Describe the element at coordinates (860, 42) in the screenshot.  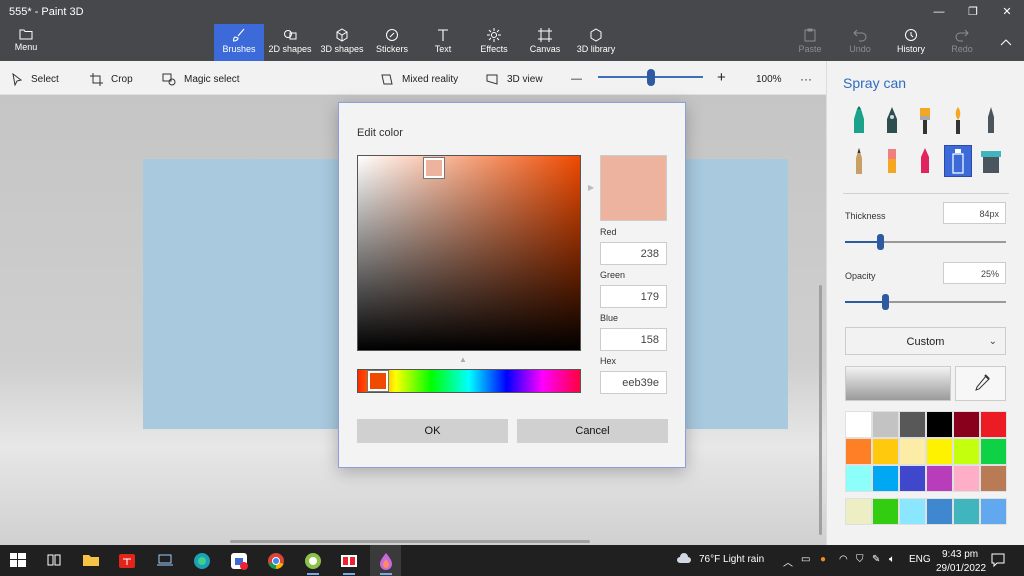
I see `undo-button: Undo` at that location.